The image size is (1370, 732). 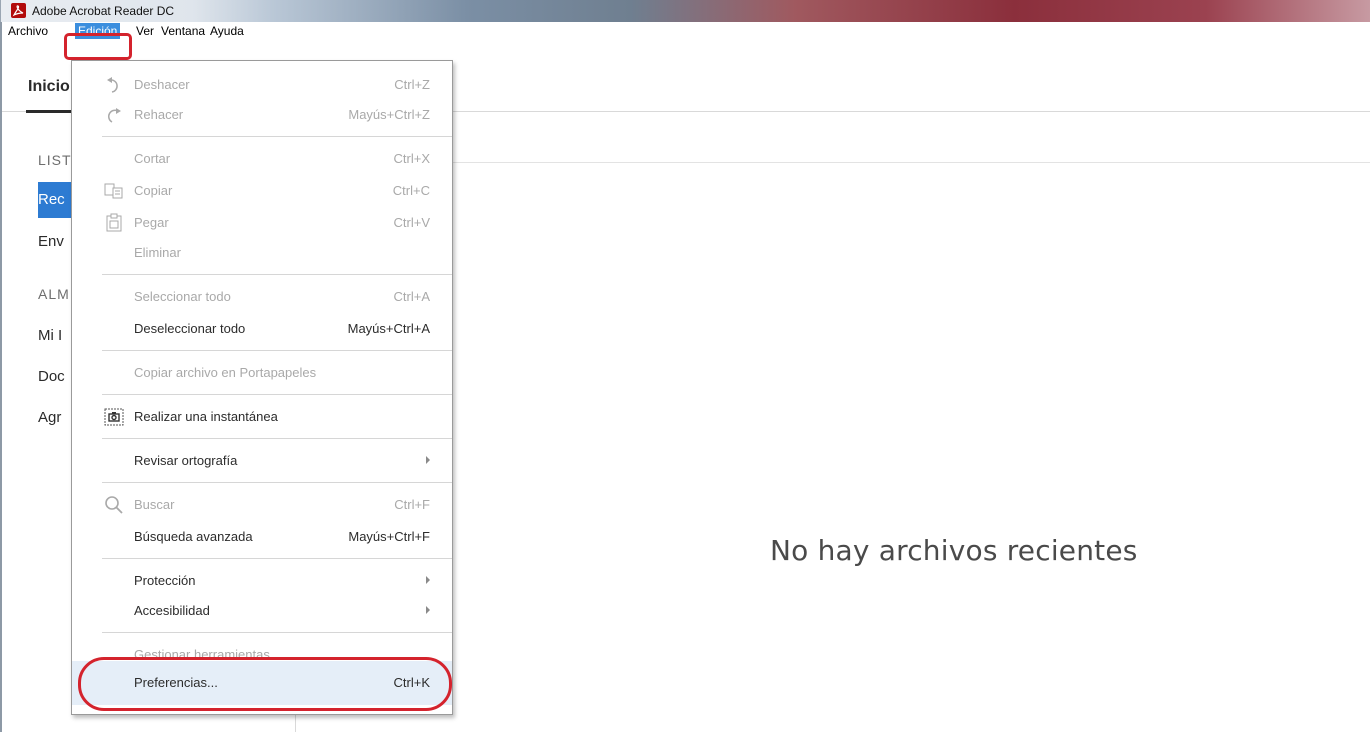 I want to click on menu-item-manage-tools: Gestionar herramientas, so click(x=262, y=649).